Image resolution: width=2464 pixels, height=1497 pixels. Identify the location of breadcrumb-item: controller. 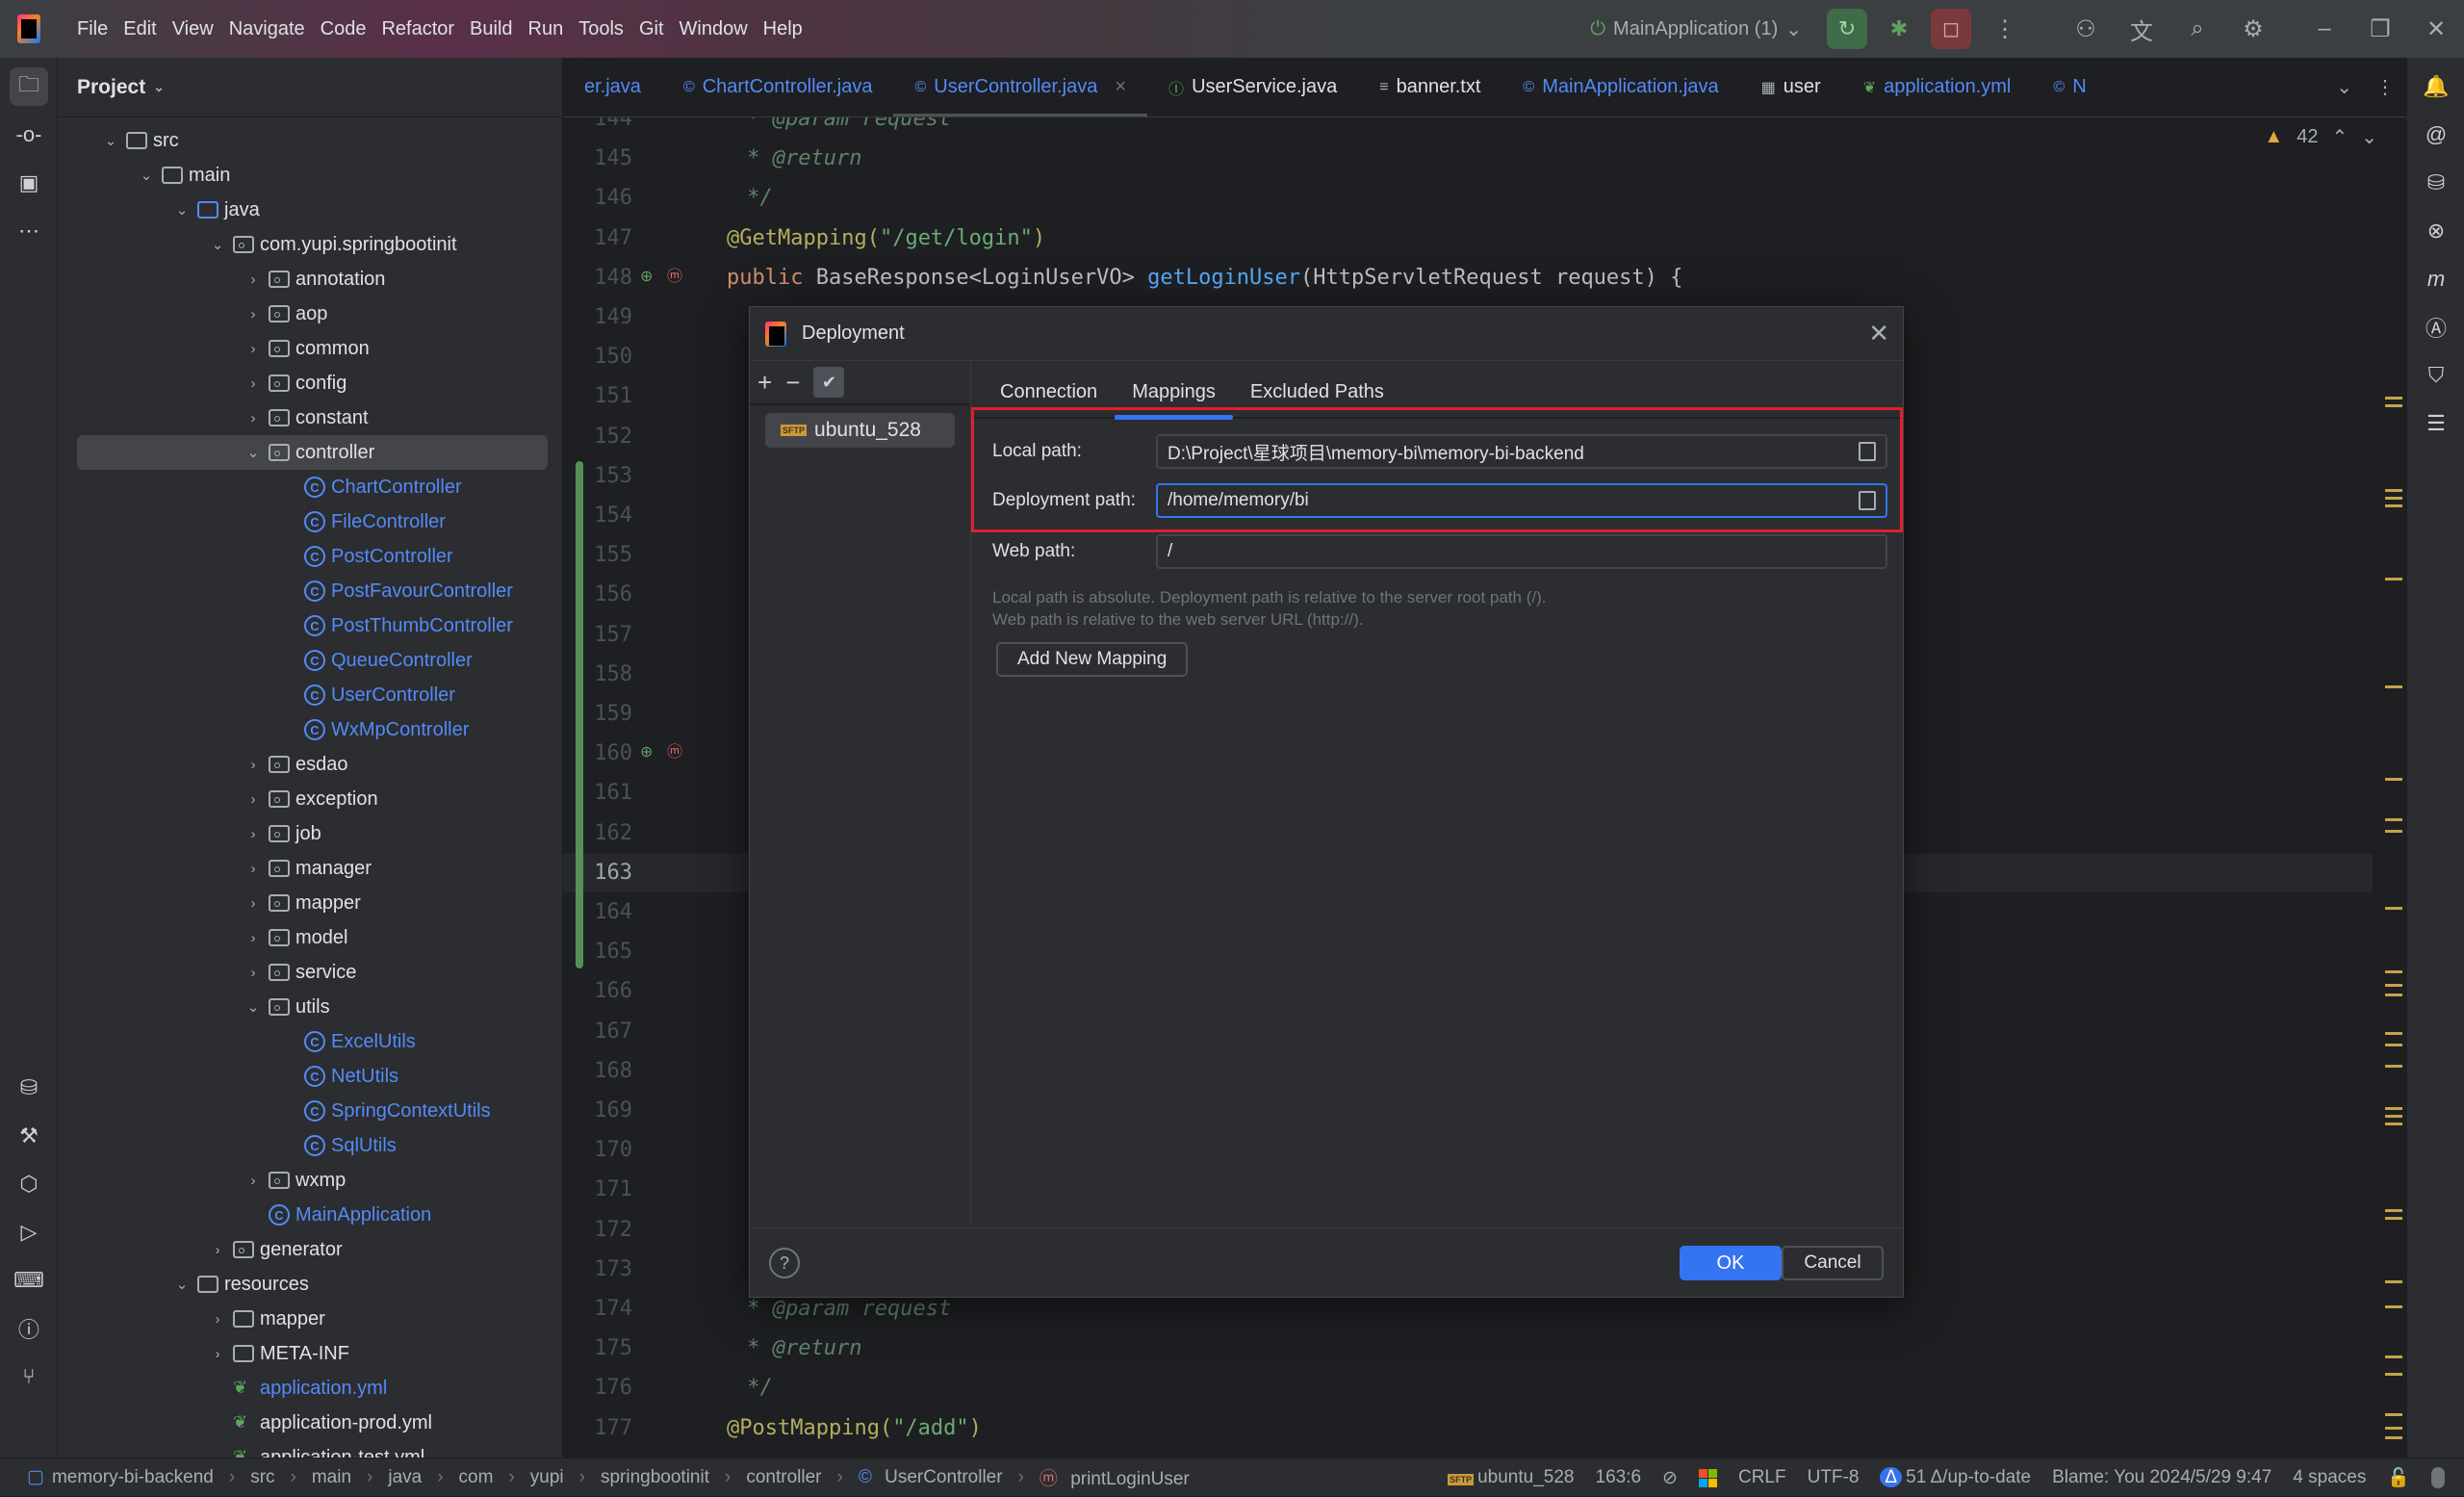
(783, 1477).